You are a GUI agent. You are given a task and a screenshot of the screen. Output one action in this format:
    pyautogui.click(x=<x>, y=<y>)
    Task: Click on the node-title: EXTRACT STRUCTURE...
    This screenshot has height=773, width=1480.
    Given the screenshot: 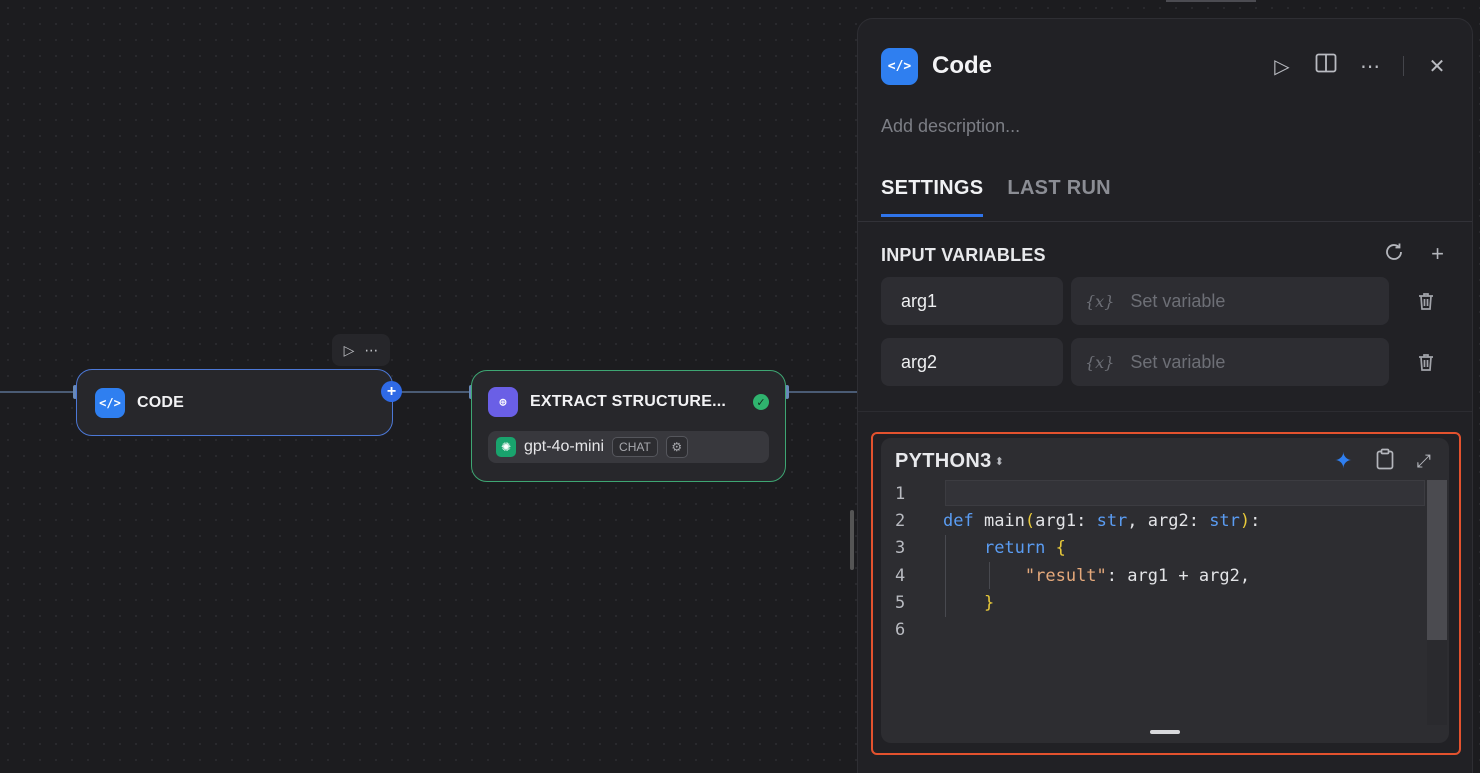 What is the action you would take?
    pyautogui.click(x=628, y=401)
    